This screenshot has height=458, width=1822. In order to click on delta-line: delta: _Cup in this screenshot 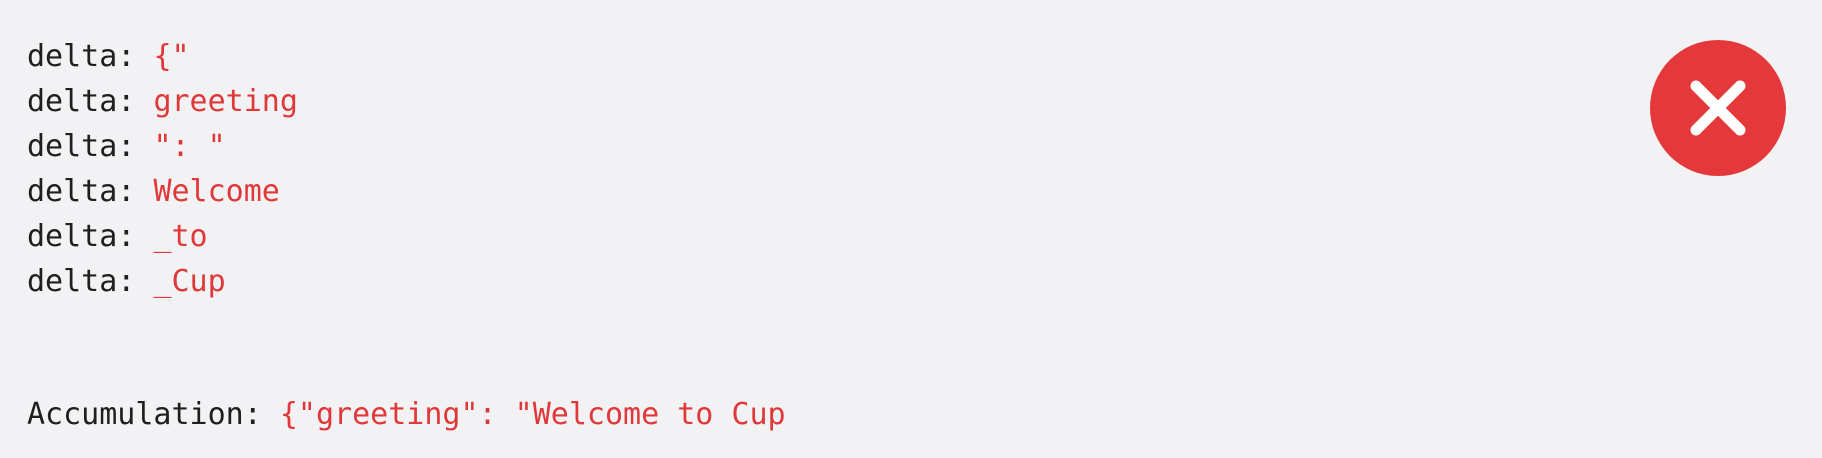, I will do `click(162, 281)`.